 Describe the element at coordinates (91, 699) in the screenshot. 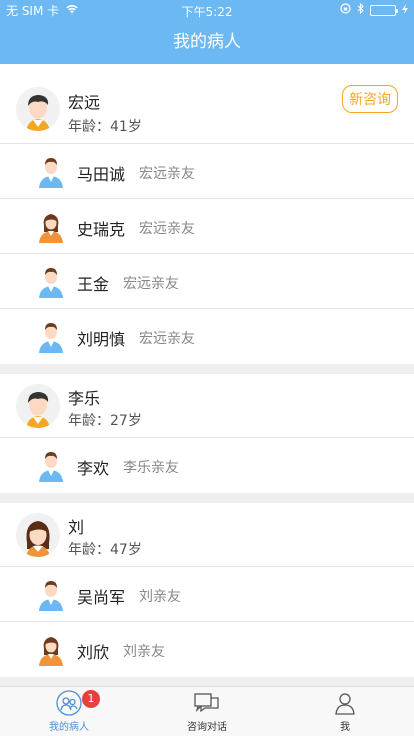

I see `unread-badge: 1` at that location.